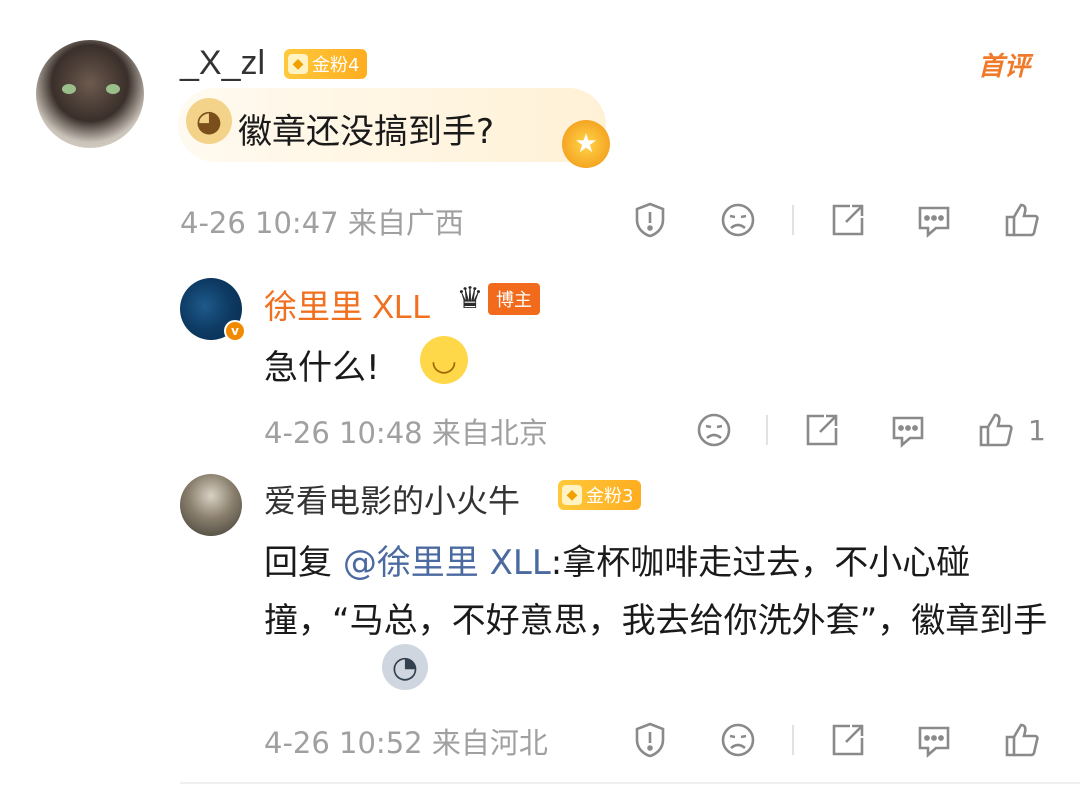 This screenshot has height=802, width=1080. I want to click on first-comment-label: 首评, so click(1004, 66).